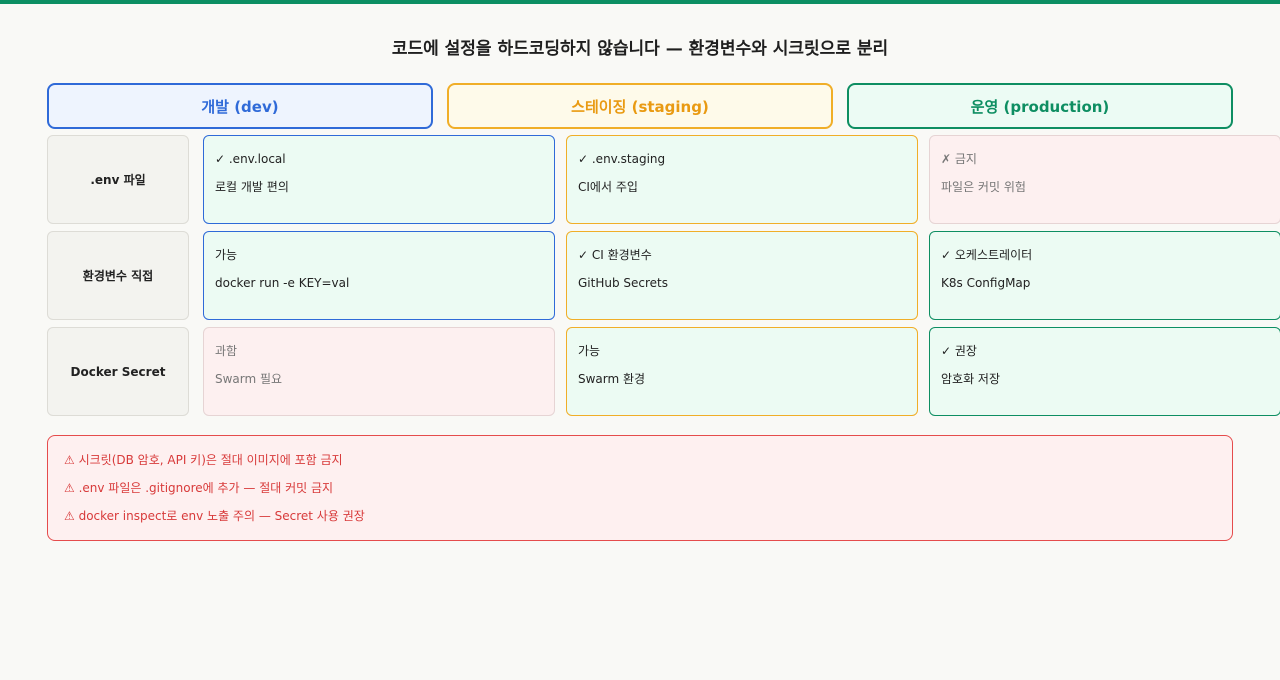  I want to click on cell-description: GitHub Secrets, so click(623, 283).